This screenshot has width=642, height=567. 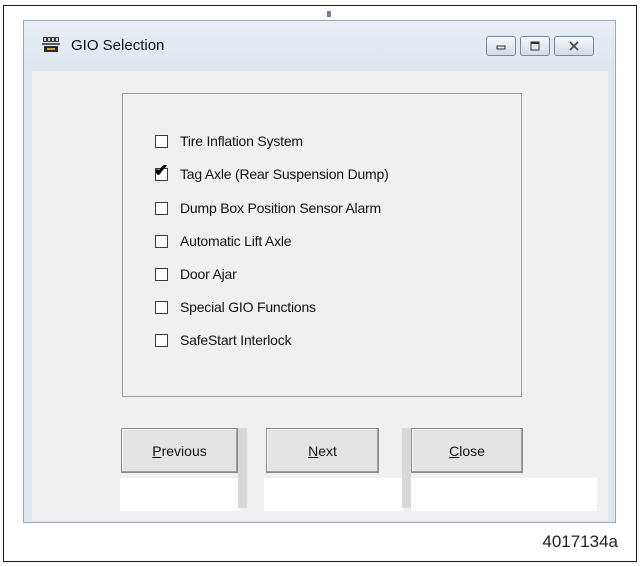 I want to click on minimize-icon, so click(x=501, y=47).